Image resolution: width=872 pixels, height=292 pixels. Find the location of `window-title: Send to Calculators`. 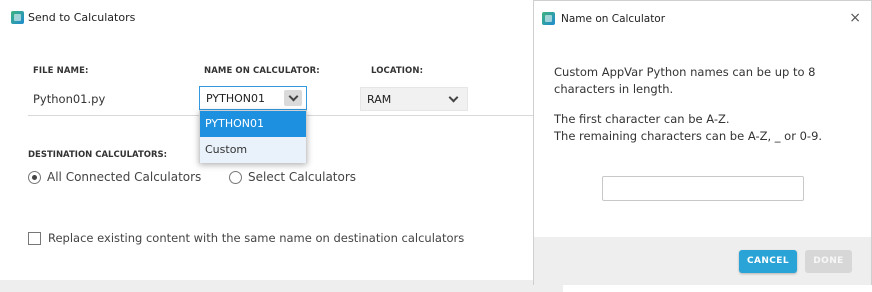

window-title: Send to Calculators is located at coordinates (82, 17).